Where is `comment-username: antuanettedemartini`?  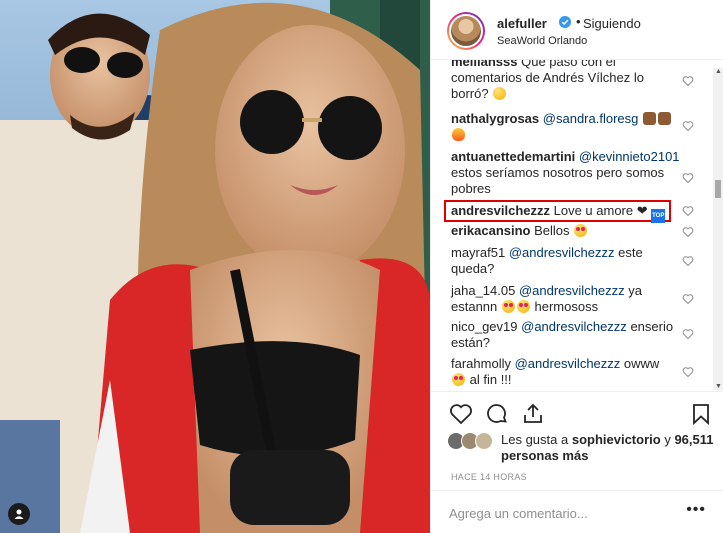
comment-username: antuanettedemartini is located at coordinates (513, 156).